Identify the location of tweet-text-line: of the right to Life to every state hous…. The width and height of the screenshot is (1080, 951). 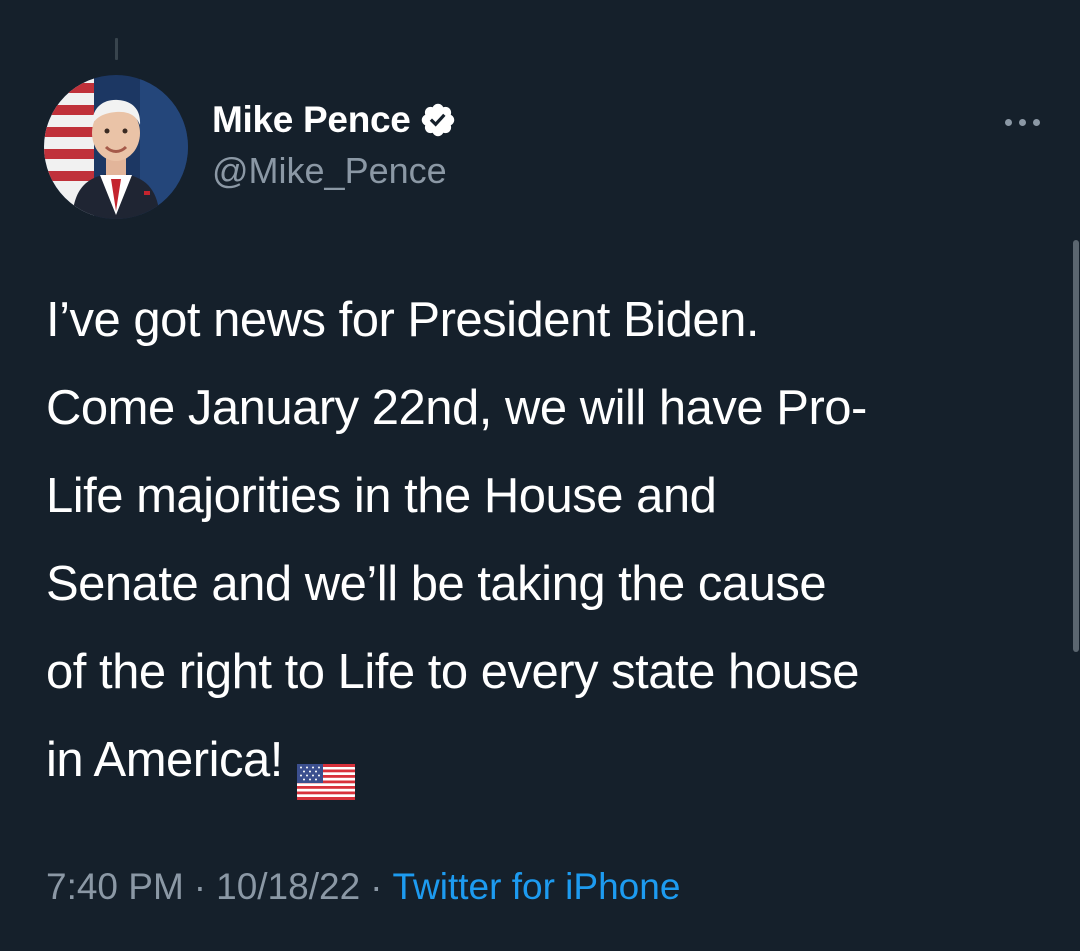
(453, 672).